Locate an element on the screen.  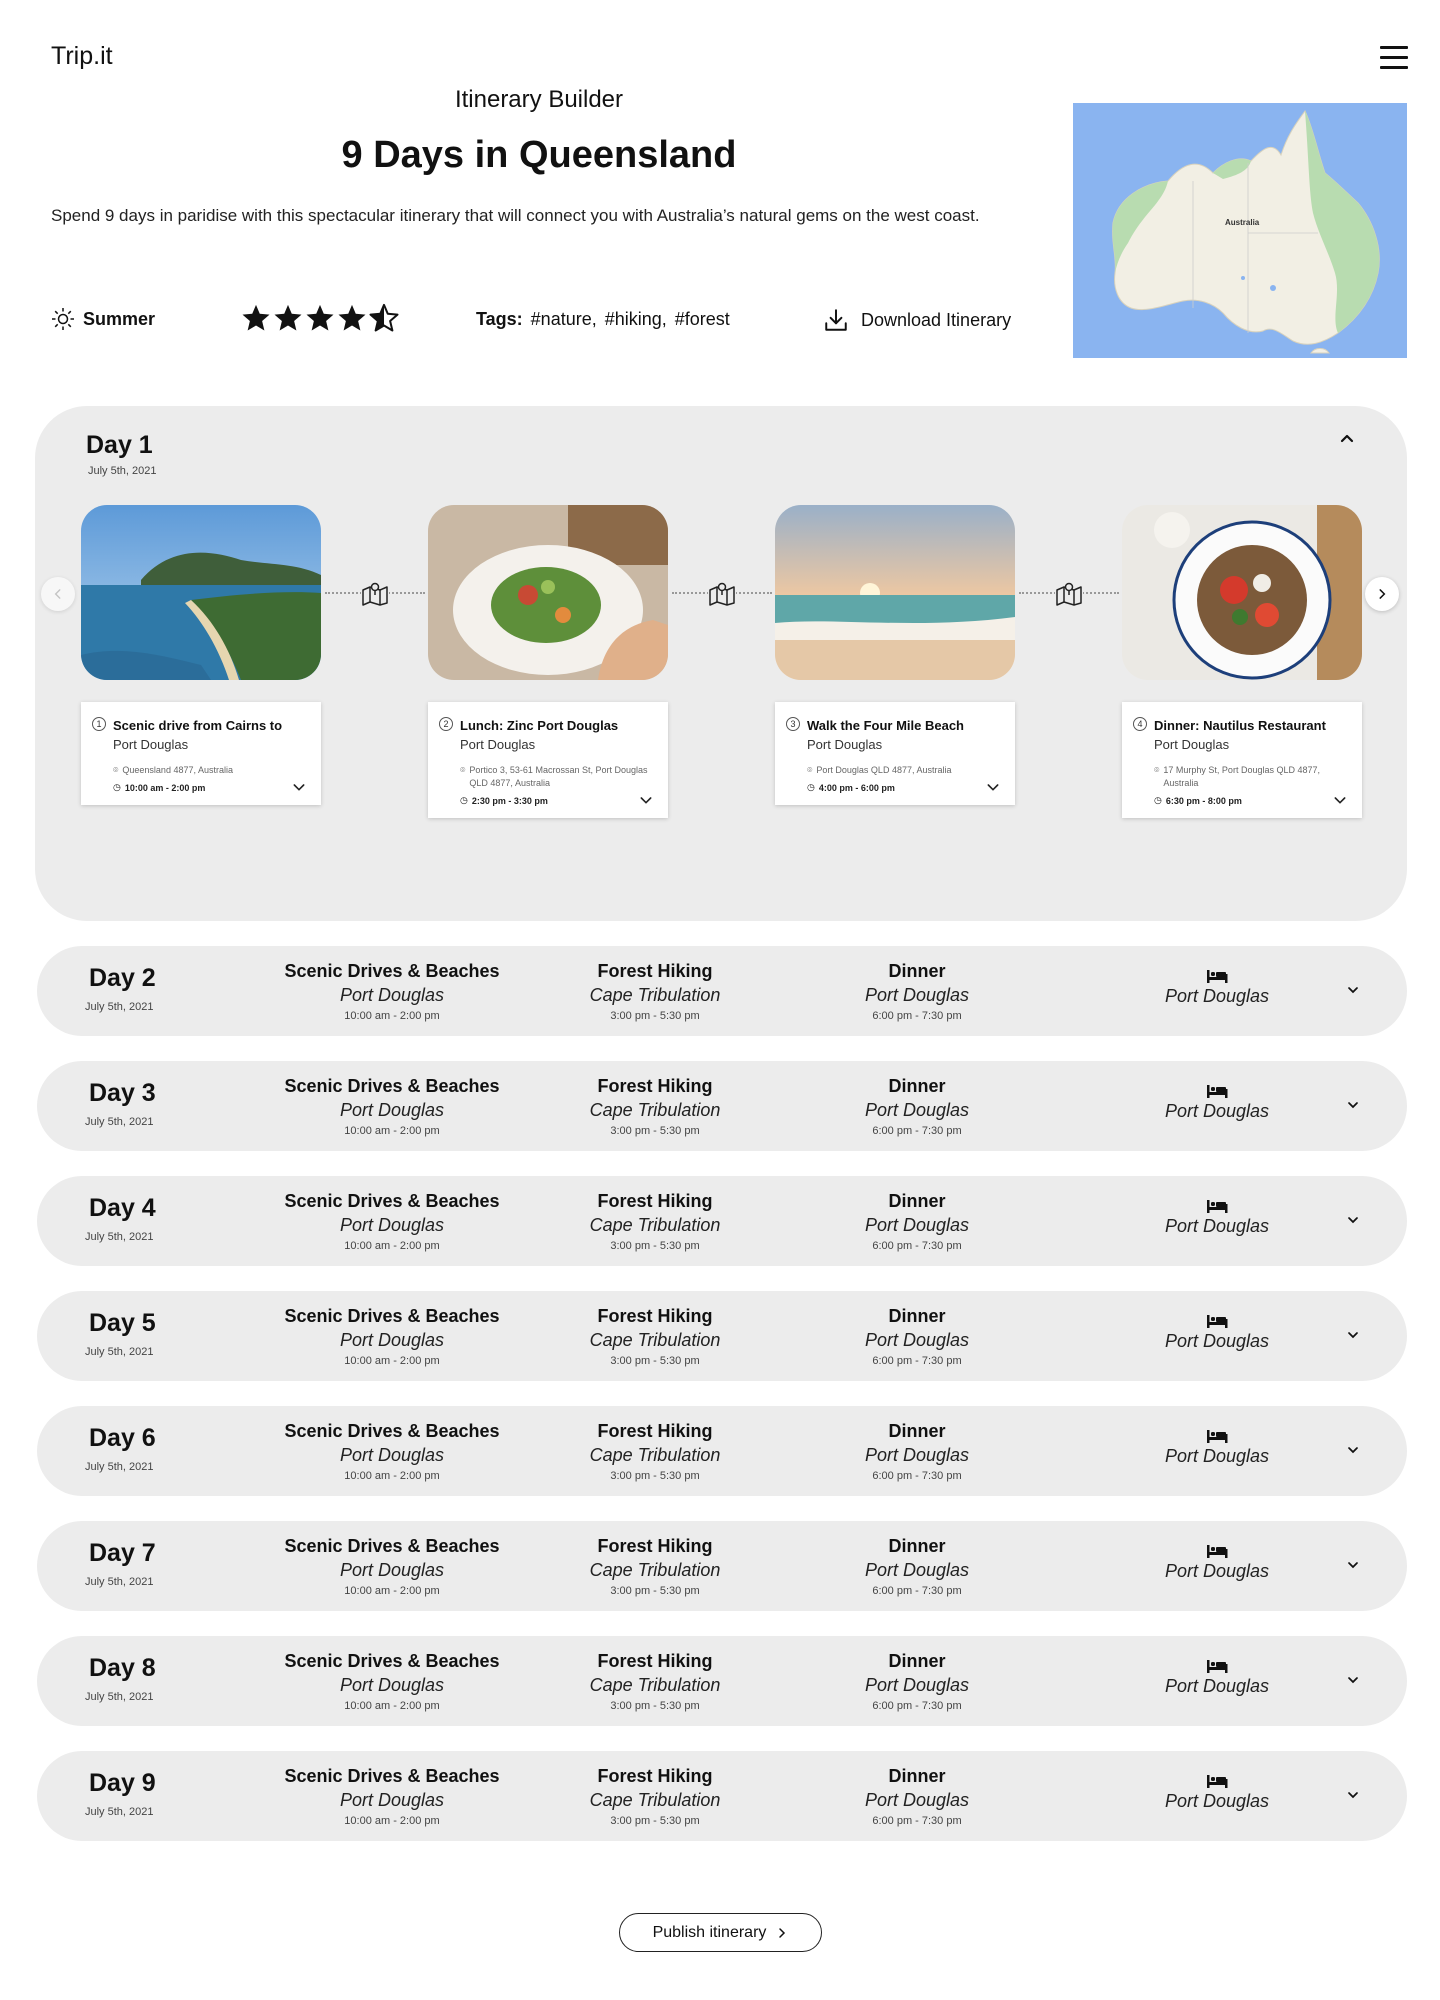
chevron-left-icon is located at coordinates (57, 594).